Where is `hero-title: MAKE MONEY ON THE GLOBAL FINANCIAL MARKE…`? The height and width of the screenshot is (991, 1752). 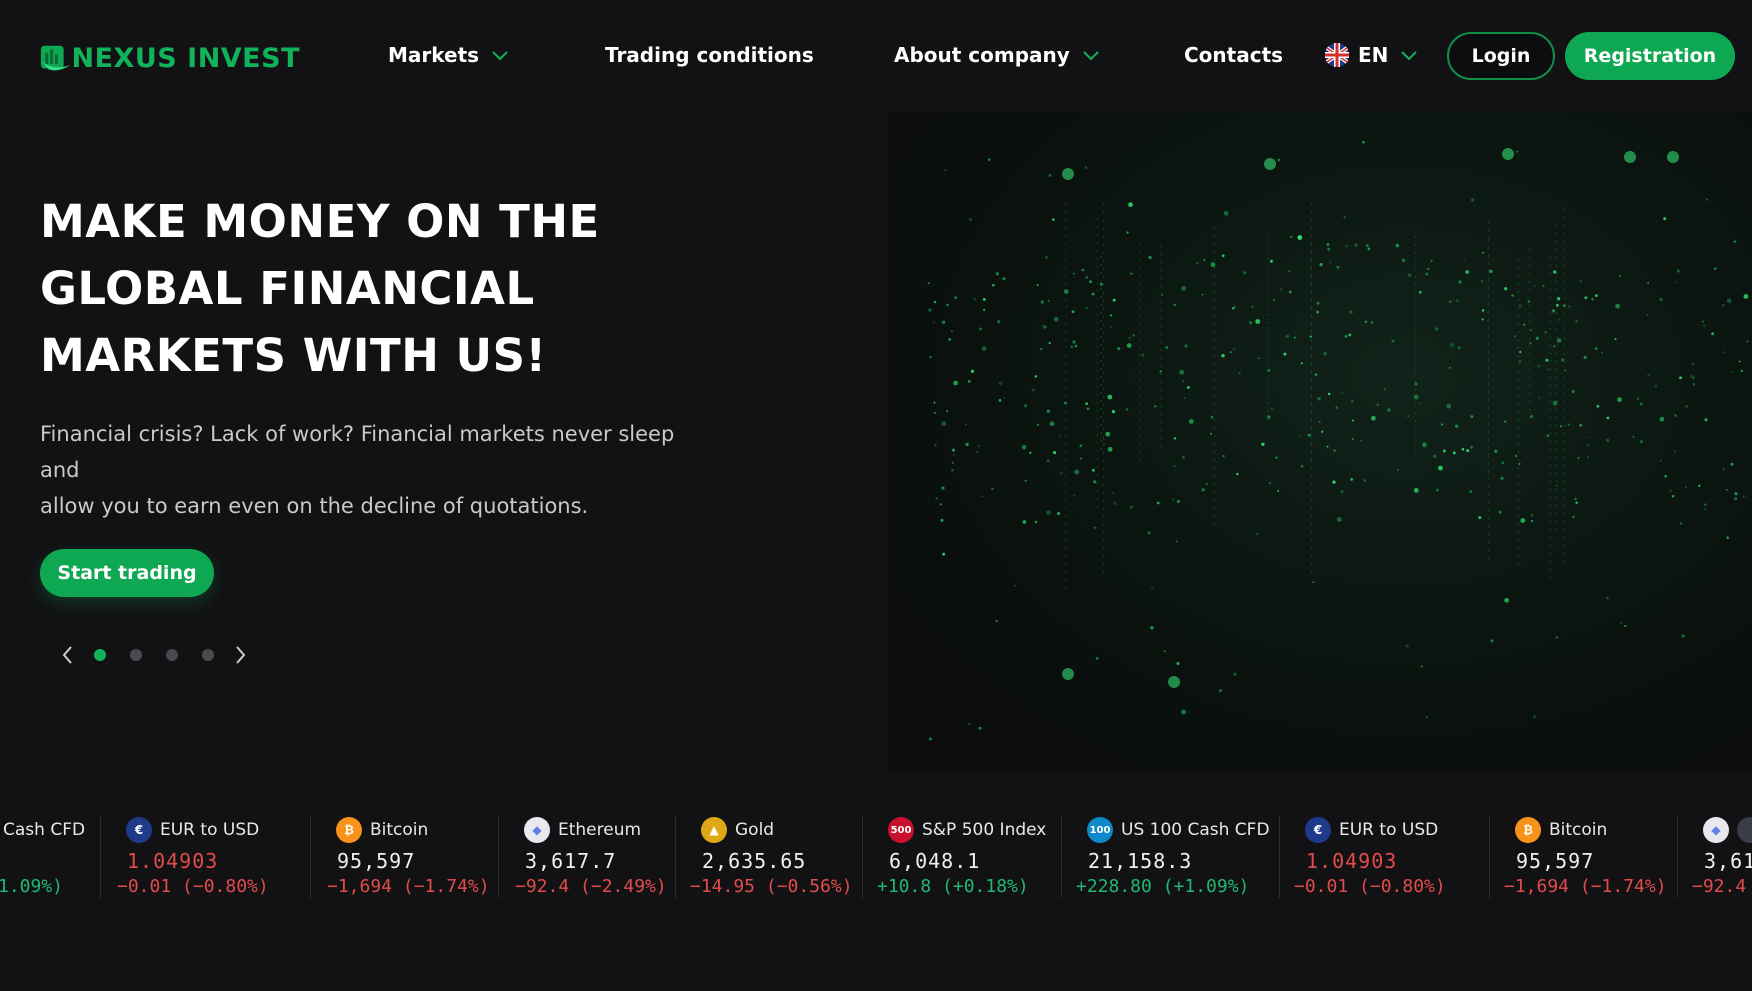 hero-title: MAKE MONEY ON THE GLOBAL FINANCIAL MARKE… is located at coordinates (390, 288).